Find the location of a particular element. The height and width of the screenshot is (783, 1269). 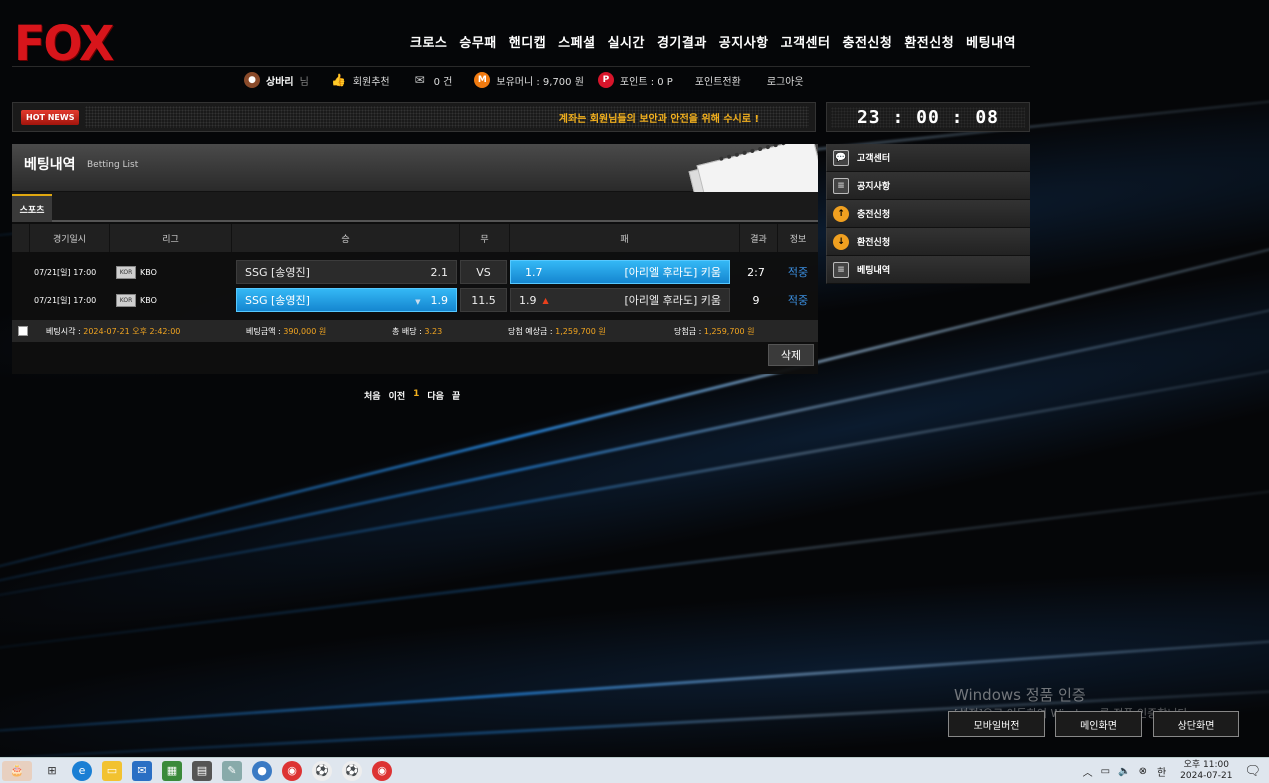

nav-live: 실시간 is located at coordinates (626, 41).